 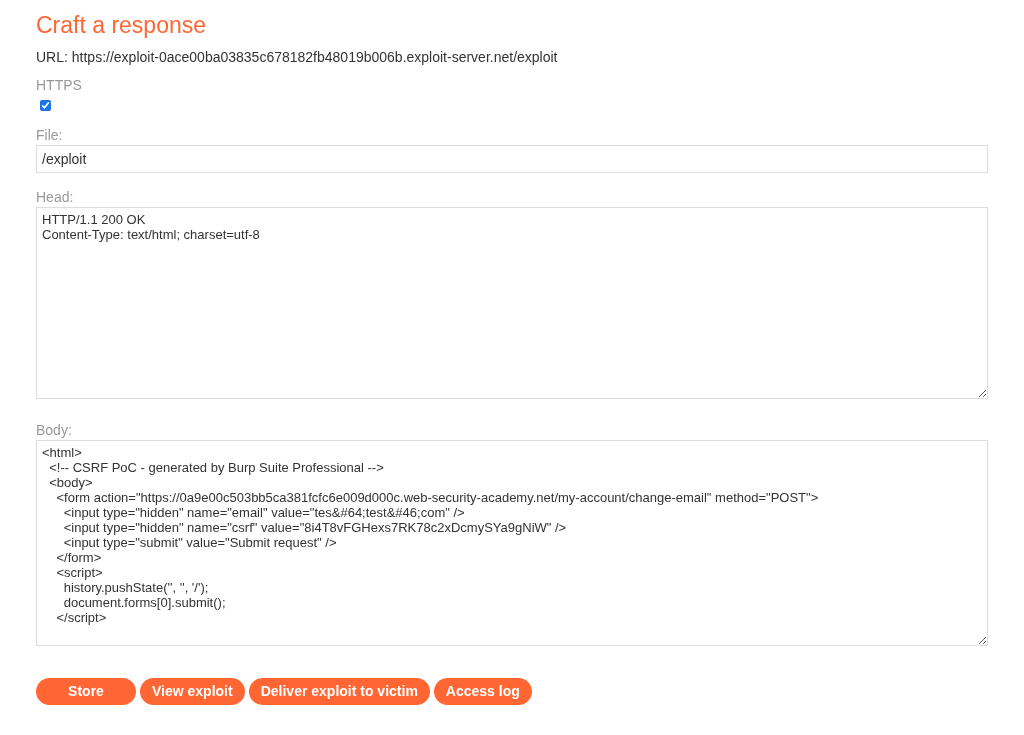 I want to click on action-button: Deliver exploit to victim, so click(x=339, y=691).